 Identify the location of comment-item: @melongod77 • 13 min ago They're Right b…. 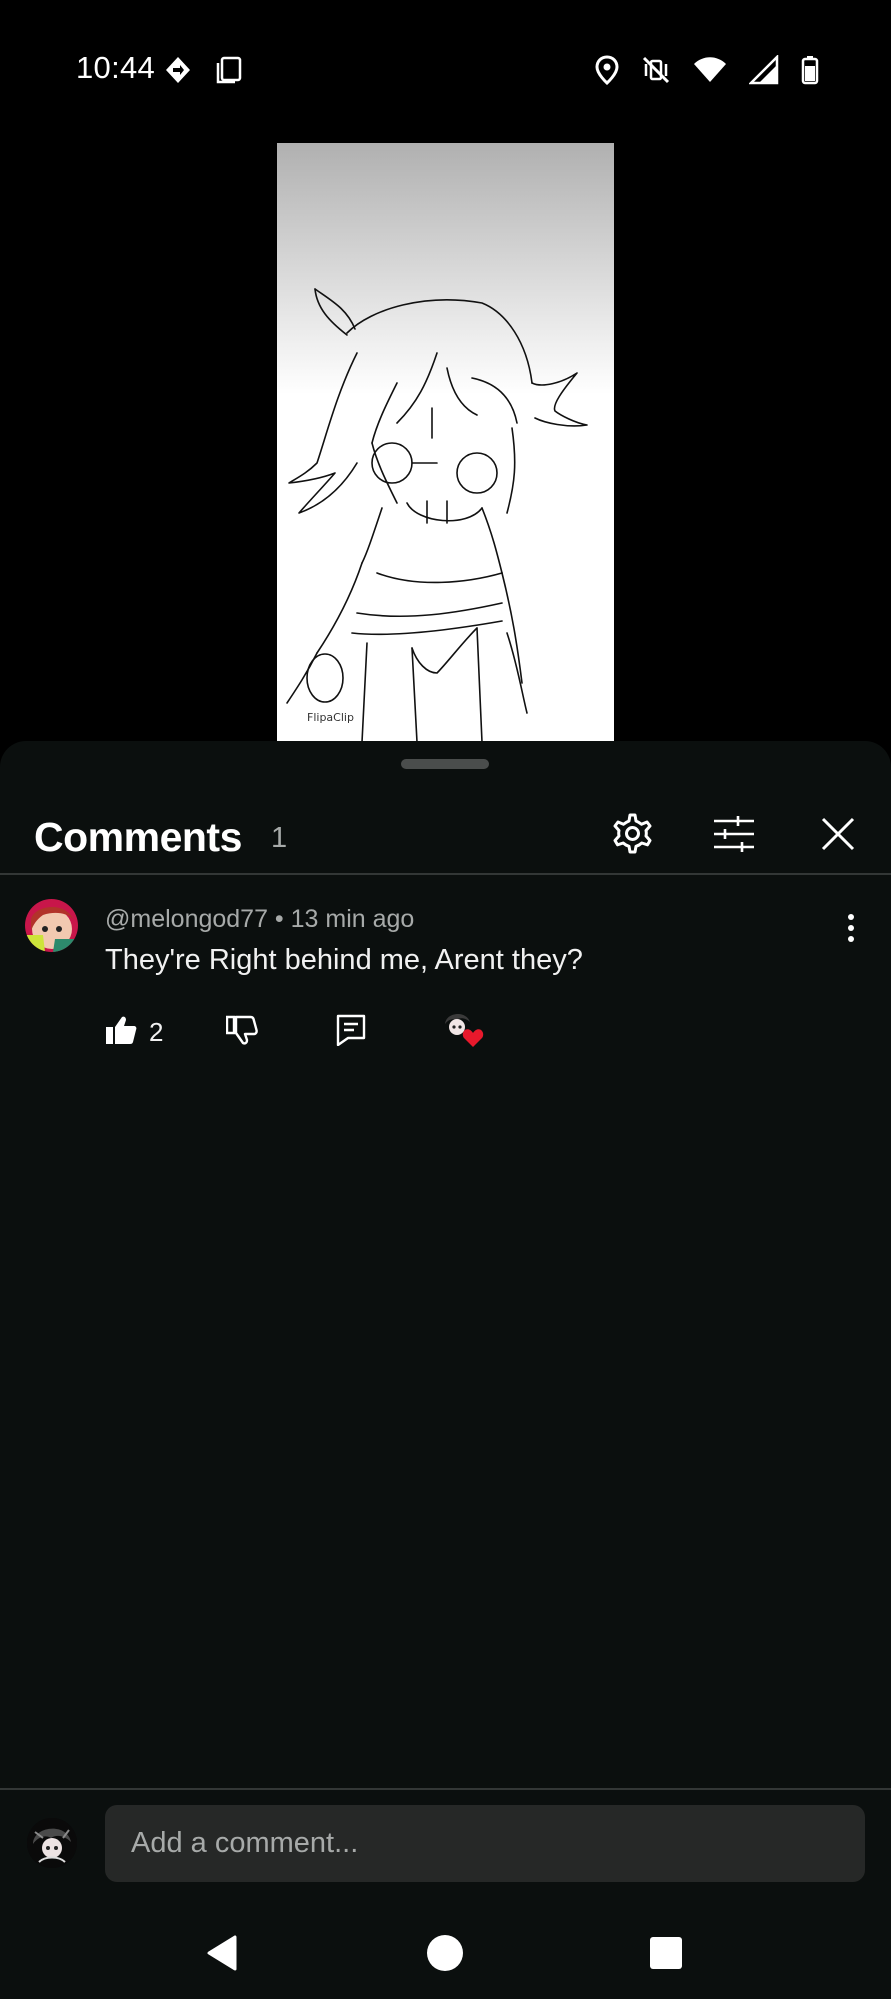
(445, 984).